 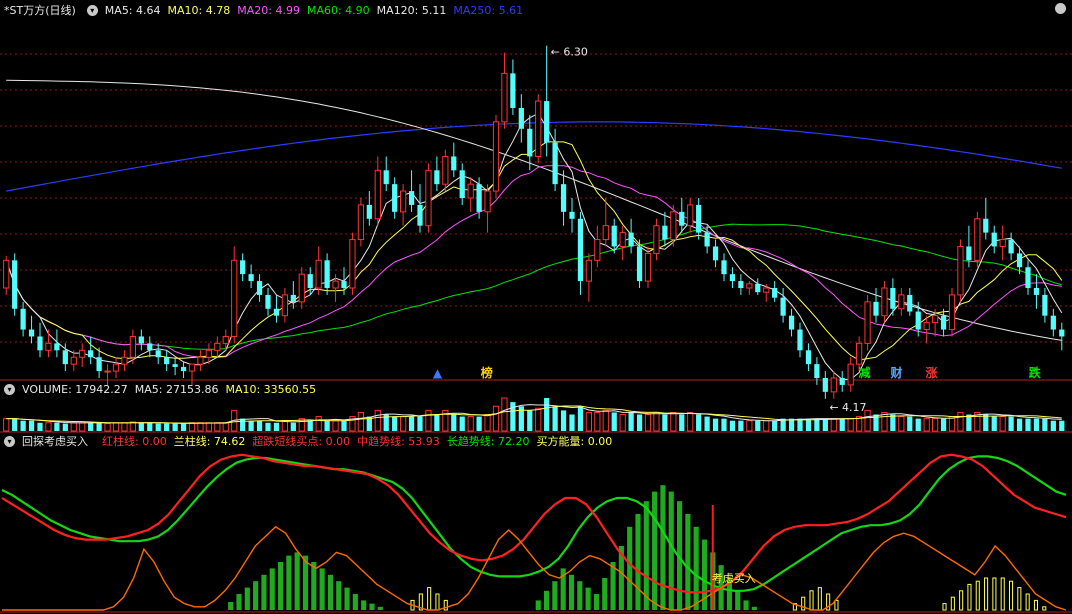 I want to click on event-marker: ▲, so click(x=438, y=373).